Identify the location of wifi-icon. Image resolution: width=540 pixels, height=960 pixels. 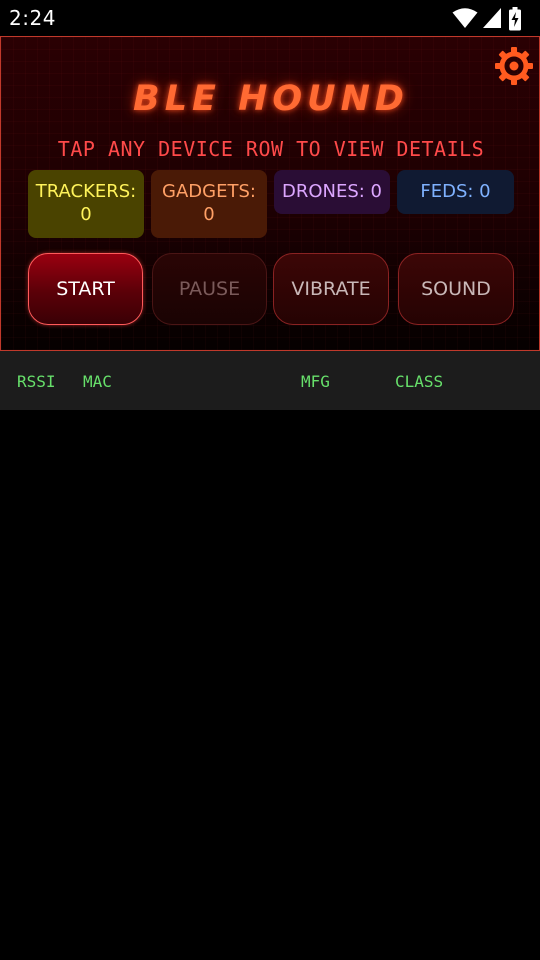
(465, 18).